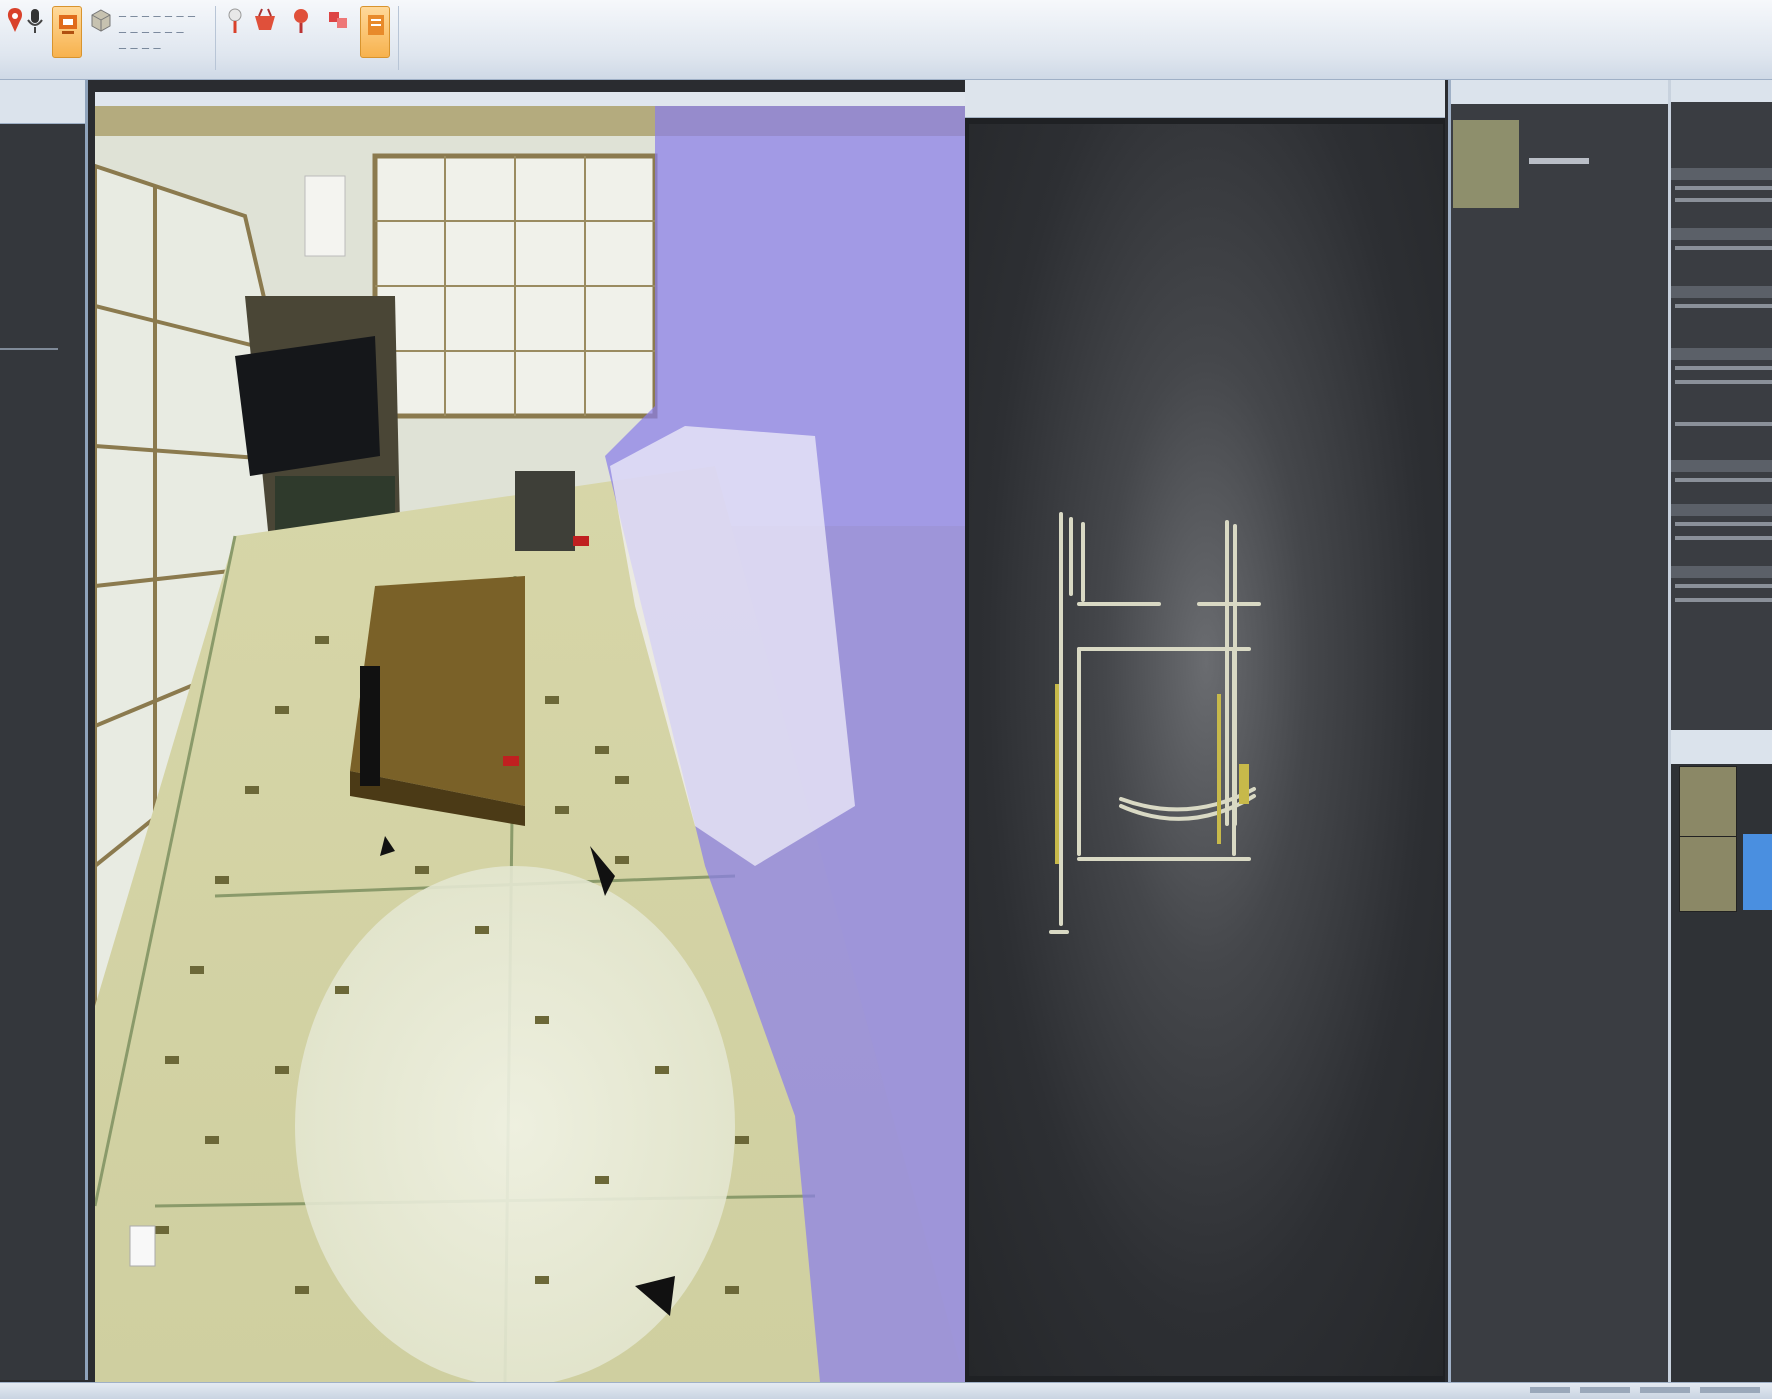 Image resolution: width=1772 pixels, height=1399 pixels. What do you see at coordinates (1155, 723) in the screenshot?
I see `floor-plan-points` at bounding box center [1155, 723].